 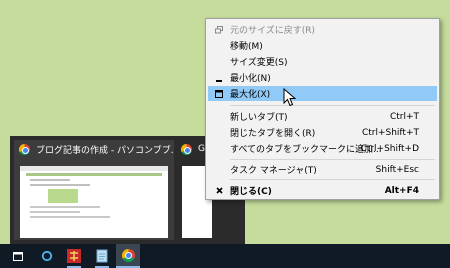 What do you see at coordinates (322, 45) in the screenshot?
I see `menu-item-move: 移動(M)` at bounding box center [322, 45].